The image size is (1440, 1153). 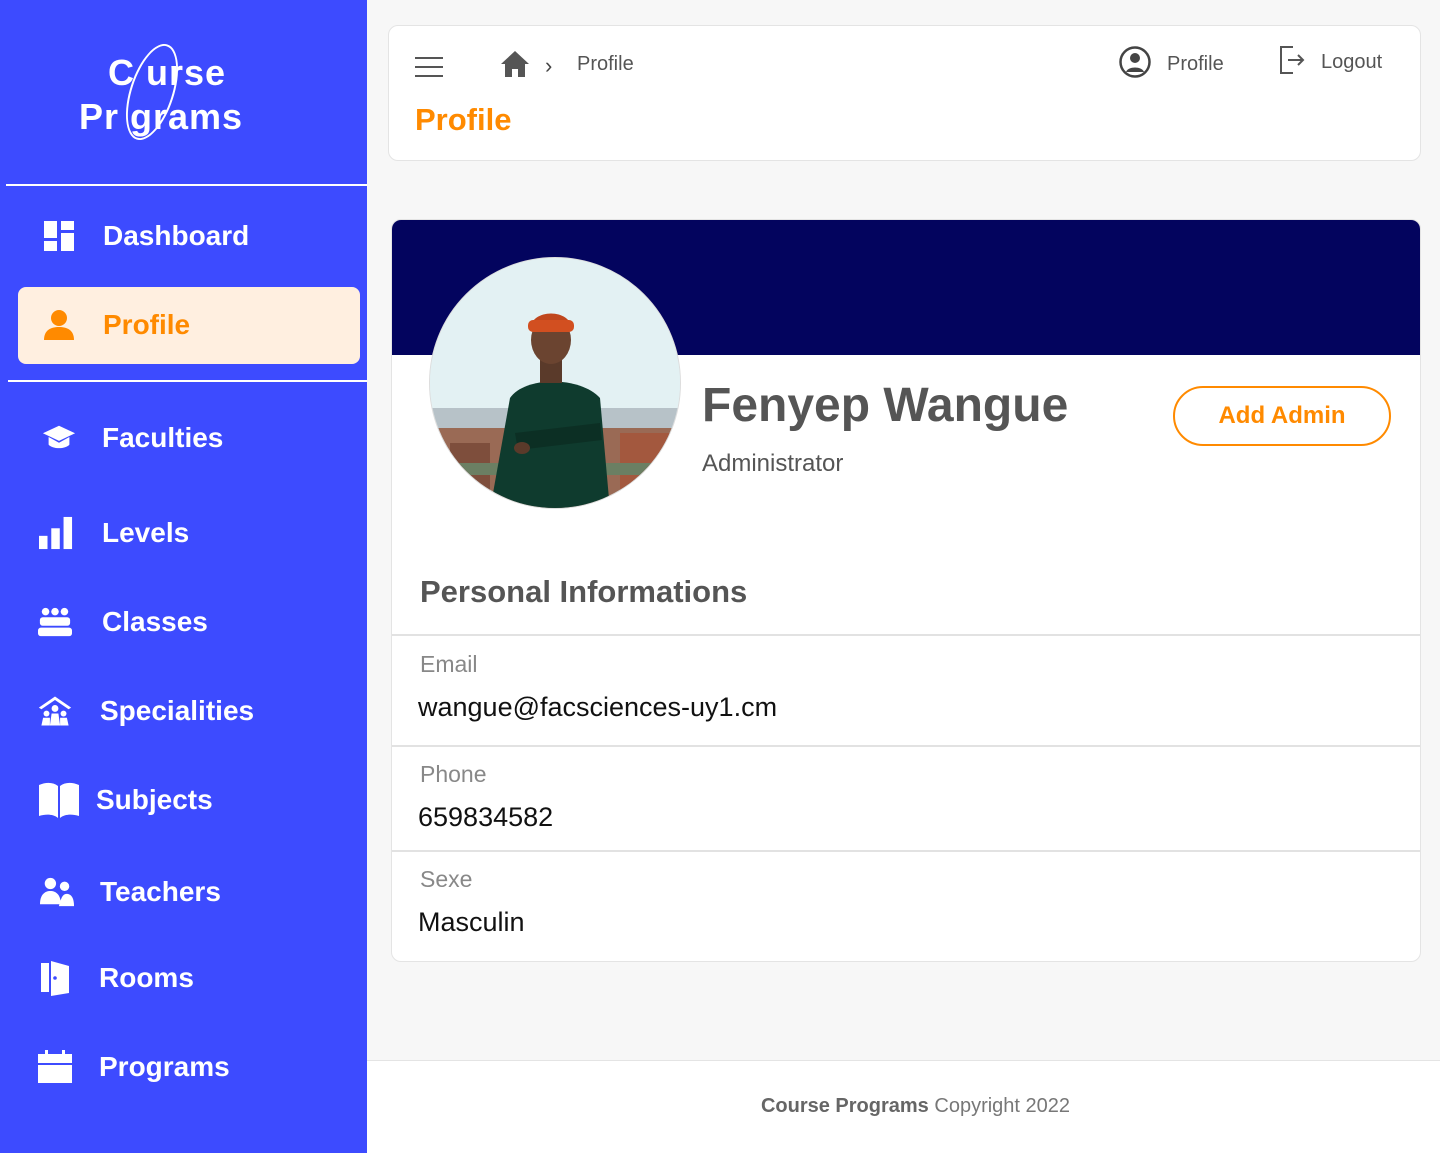 What do you see at coordinates (515, 64) in the screenshot?
I see `home-icon` at bounding box center [515, 64].